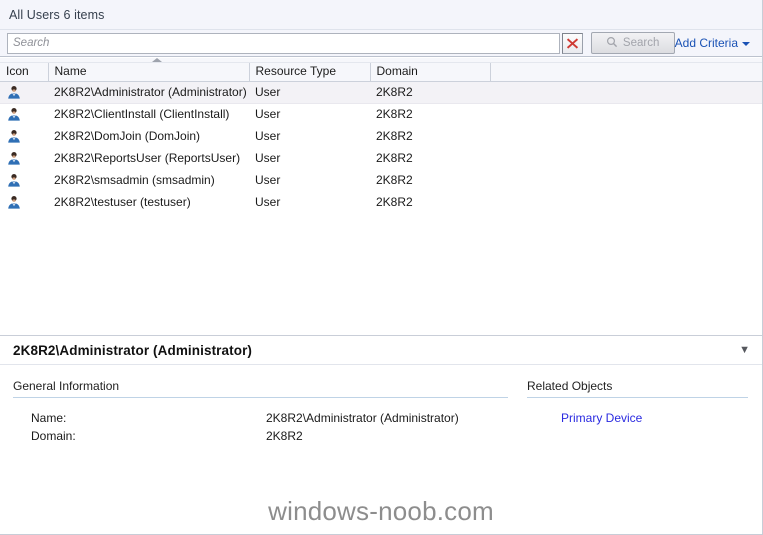 The height and width of the screenshot is (535, 763). I want to click on detail-field: Domain: 2K8R2, so click(266, 436).